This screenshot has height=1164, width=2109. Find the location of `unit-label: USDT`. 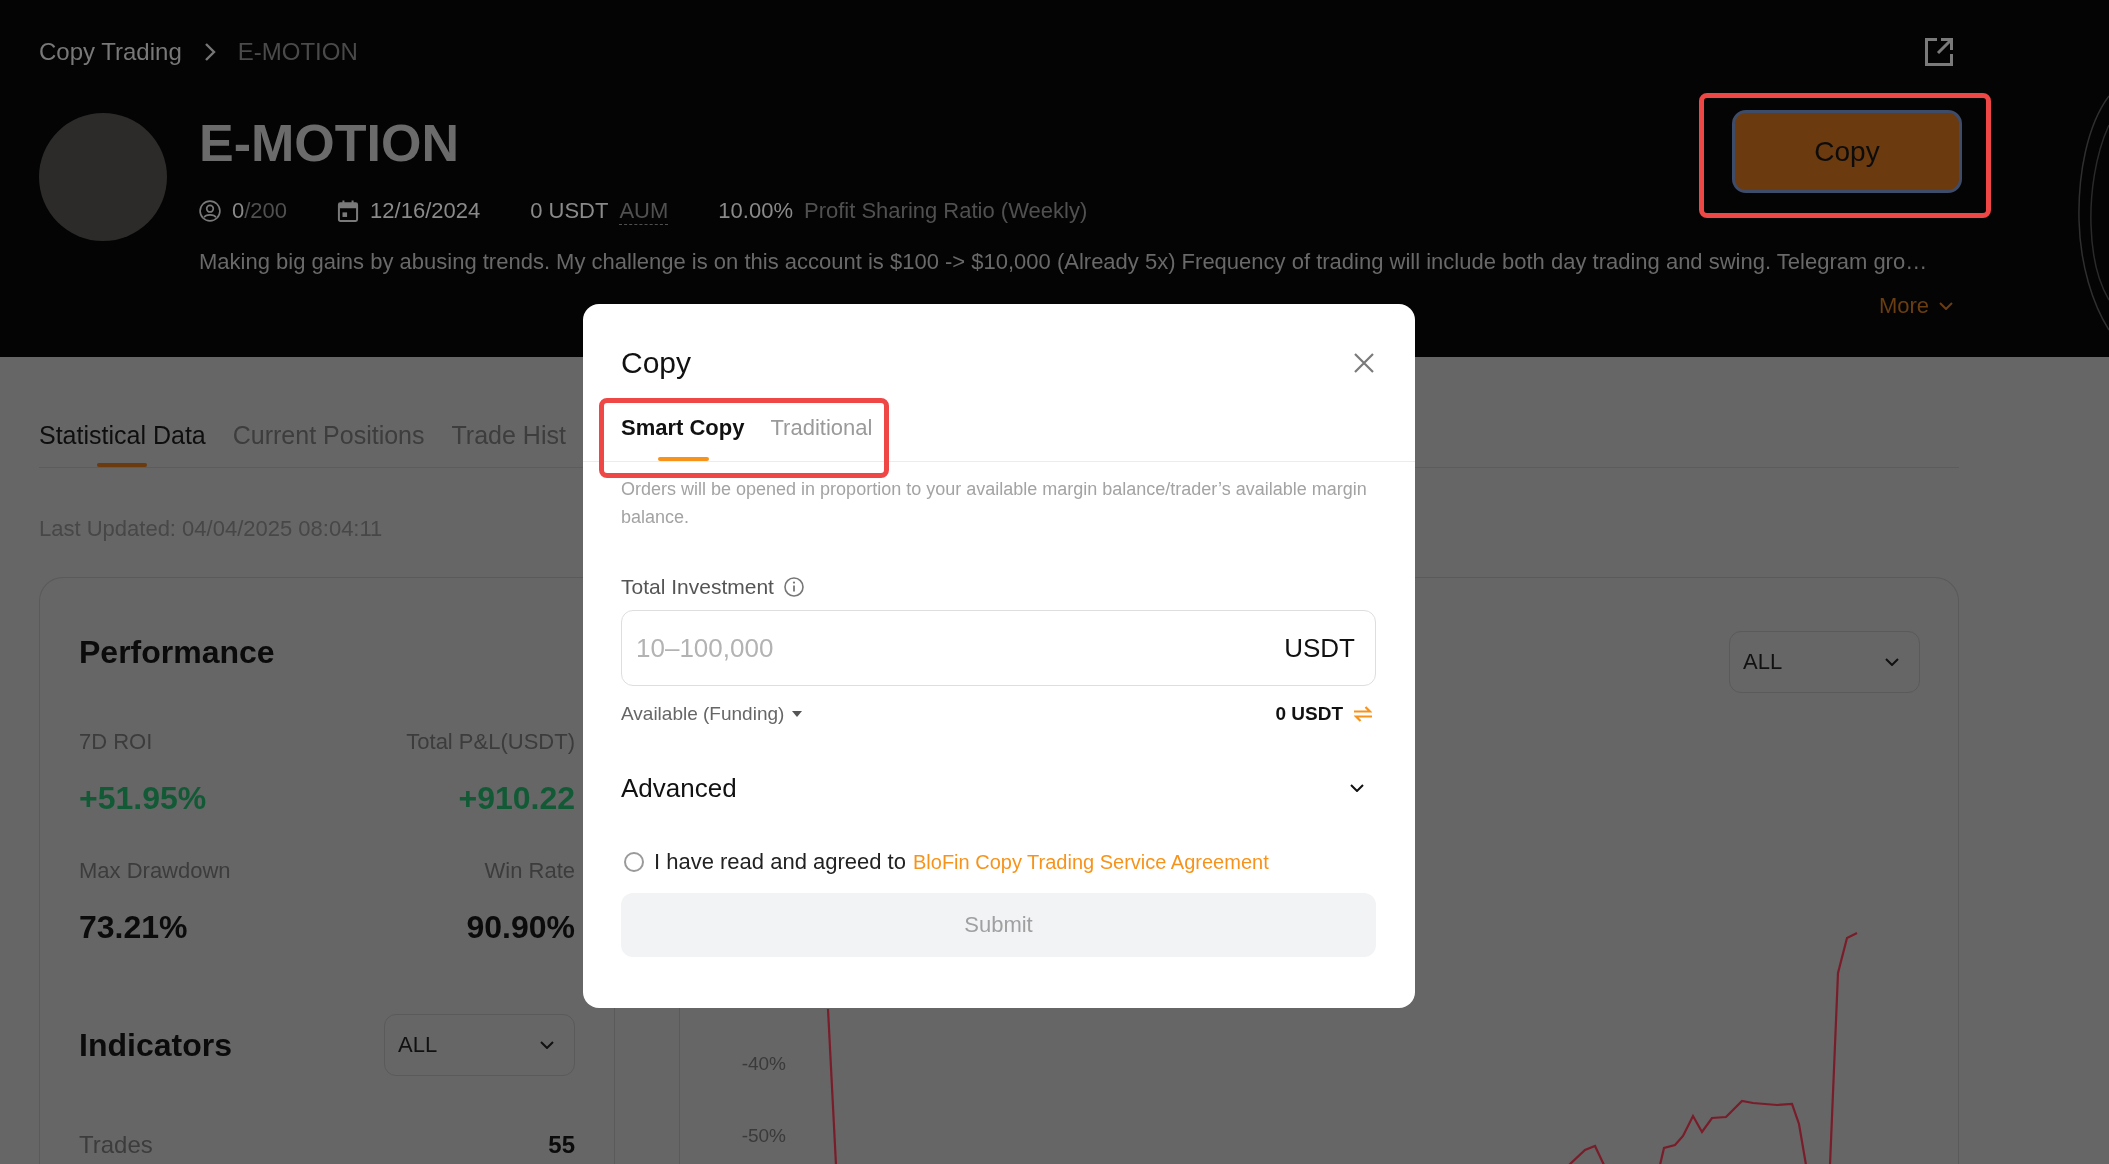

unit-label: USDT is located at coordinates (1319, 648).